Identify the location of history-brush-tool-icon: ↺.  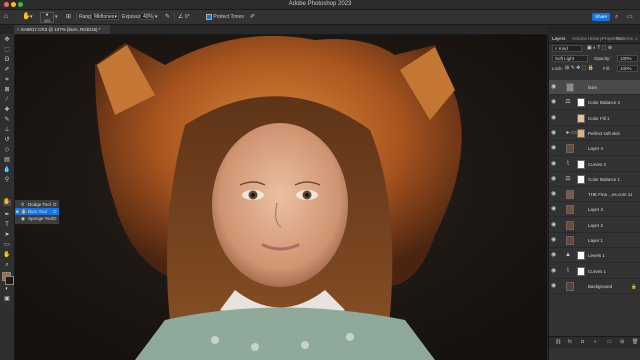
(7, 140).